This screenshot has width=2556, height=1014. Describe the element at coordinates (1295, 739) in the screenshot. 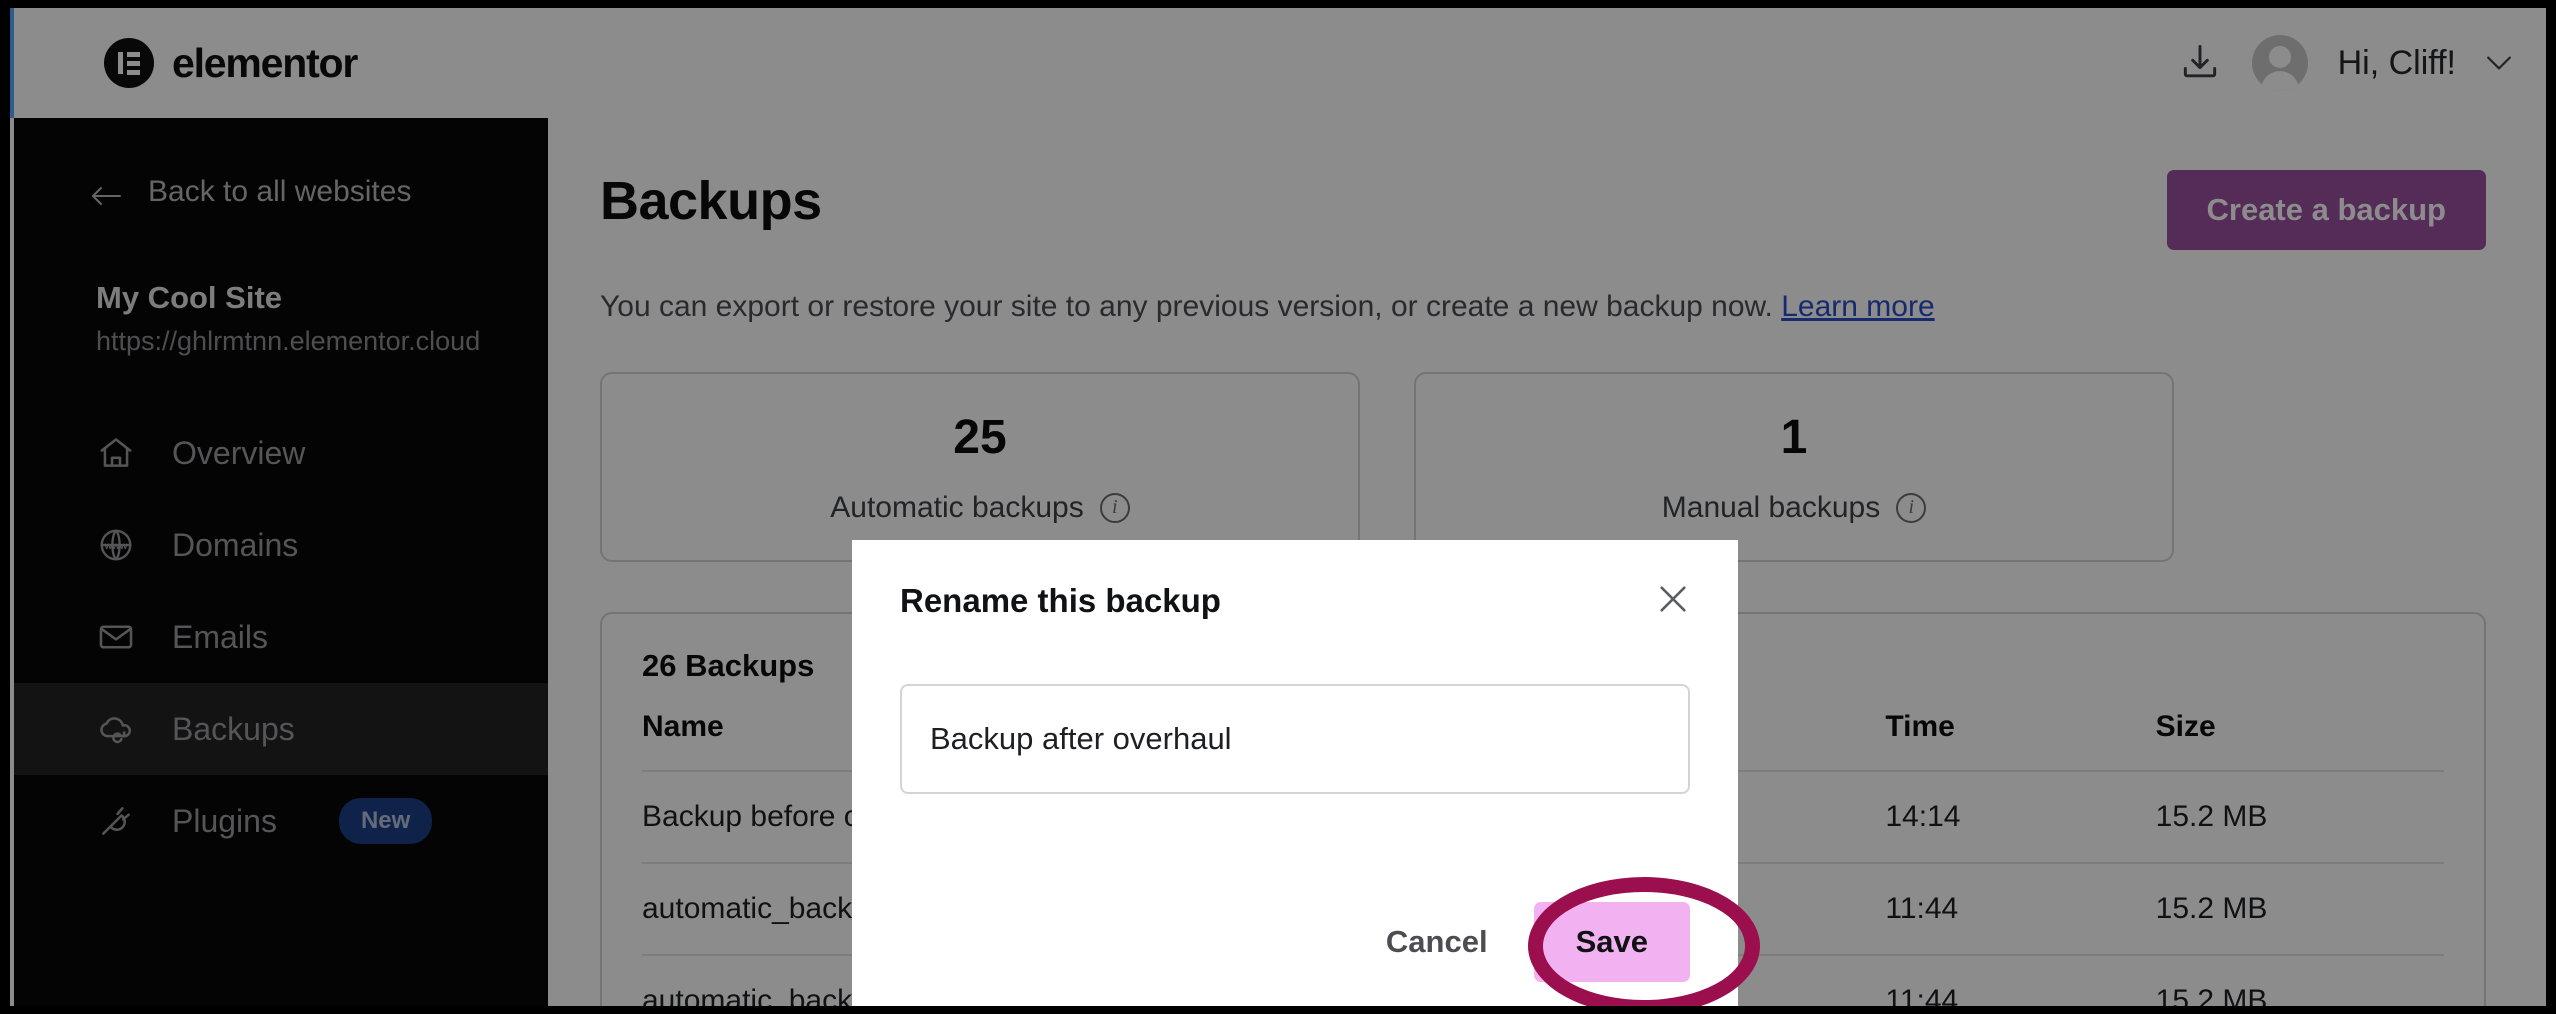

I see `backup-name-input` at that location.